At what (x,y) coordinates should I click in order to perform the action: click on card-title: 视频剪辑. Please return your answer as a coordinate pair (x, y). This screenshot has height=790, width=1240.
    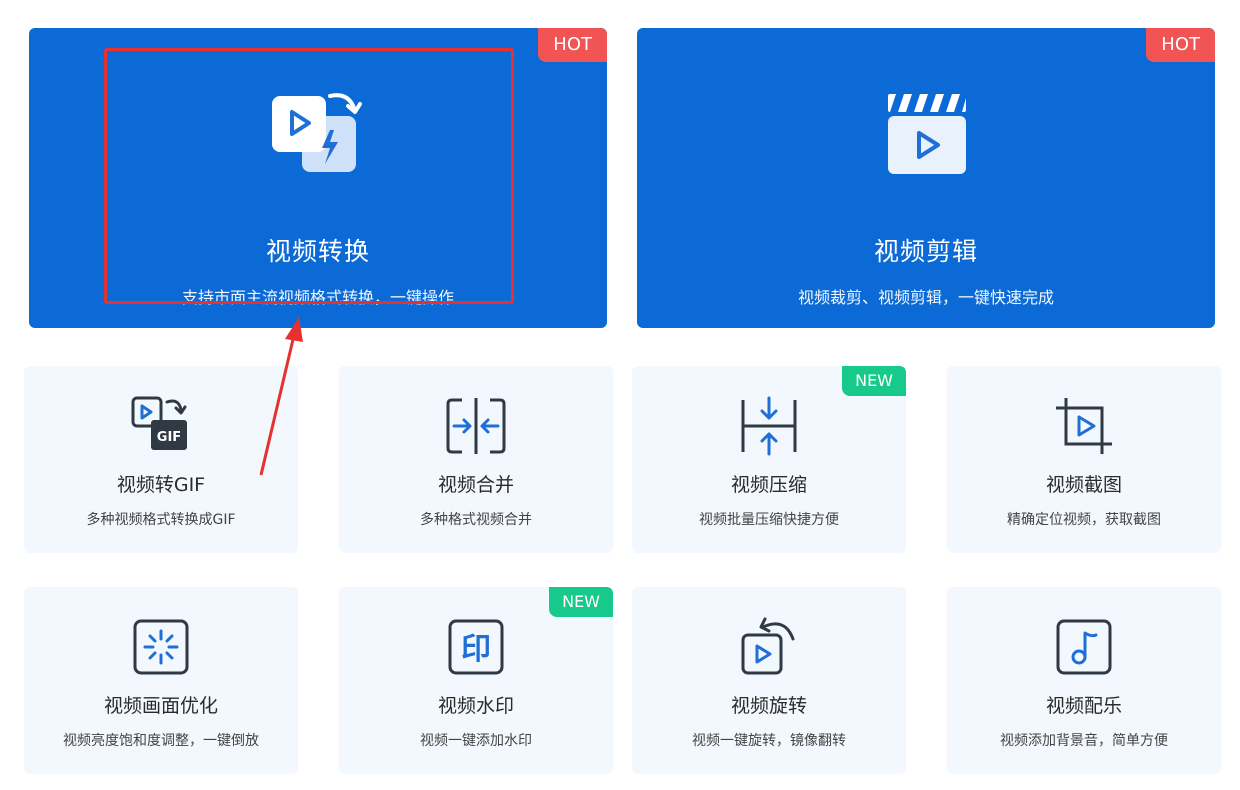
    Looking at the image, I should click on (925, 251).